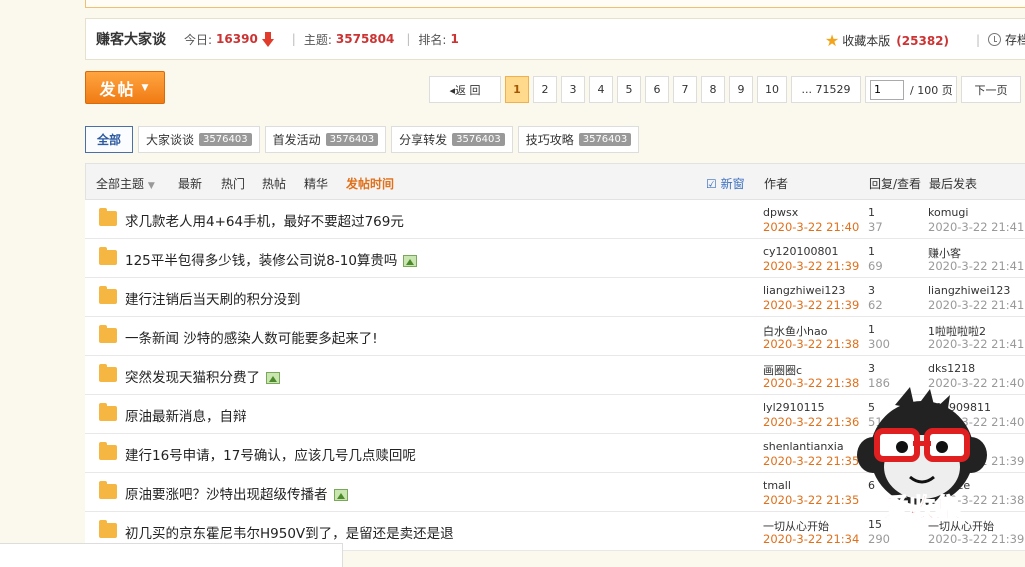 This screenshot has height=567, width=1025. I want to click on topic-title: 突然发现天猫积分费了, so click(192, 378).